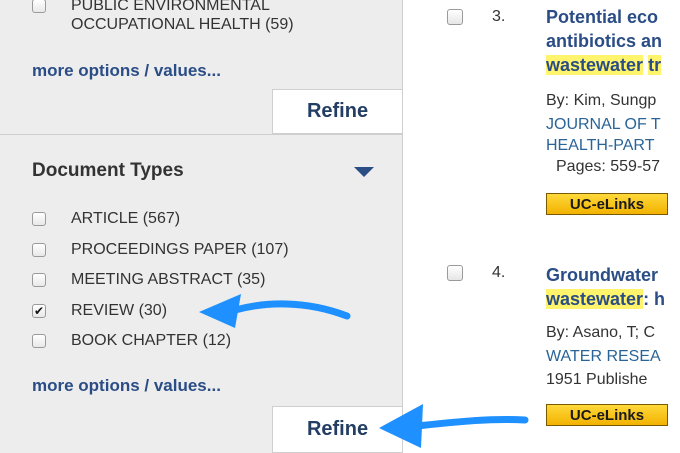 This screenshot has height=453, width=680. Describe the element at coordinates (201, 134) in the screenshot. I see `section-divider` at that location.